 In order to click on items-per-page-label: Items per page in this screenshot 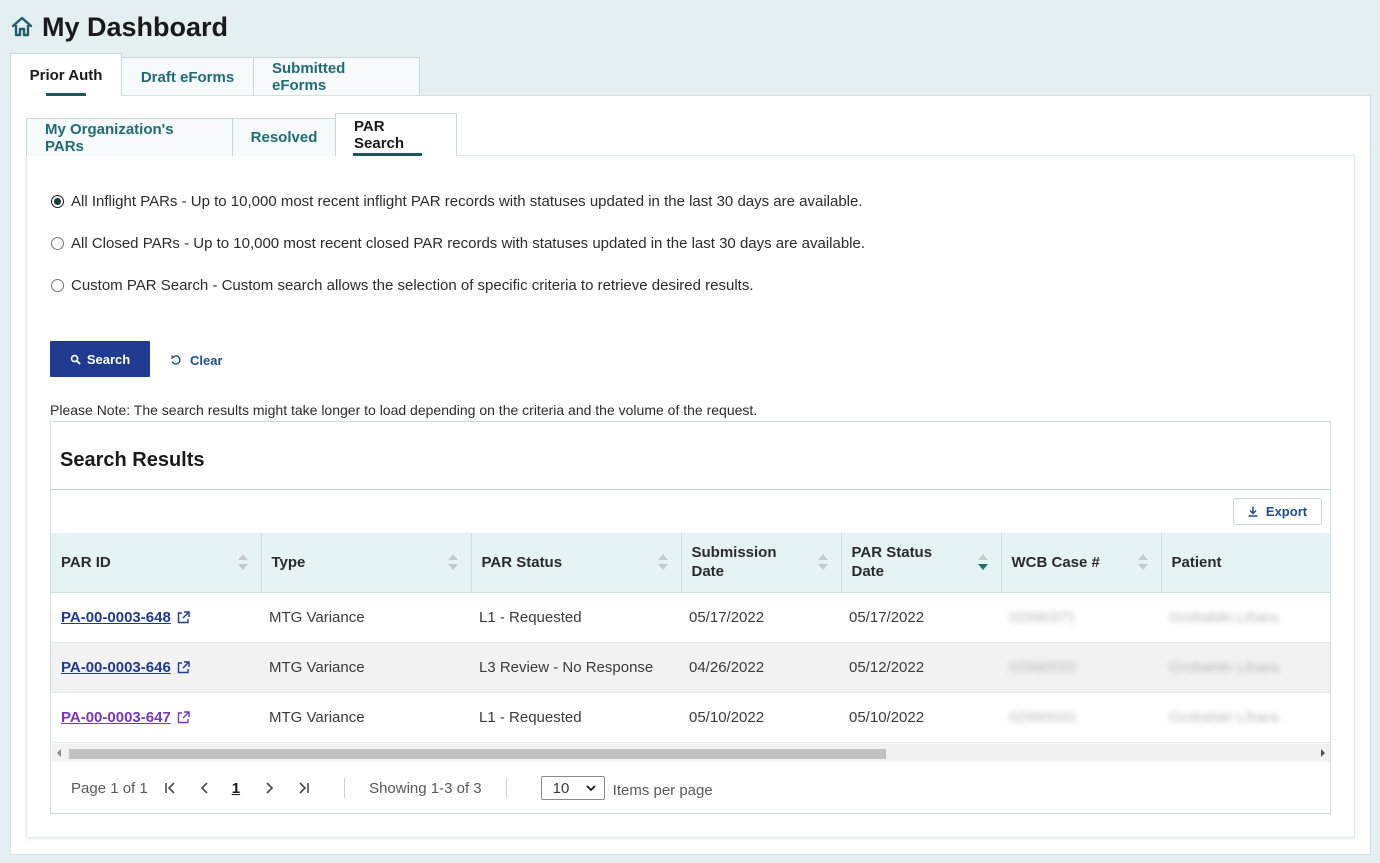, I will do `click(662, 790)`.